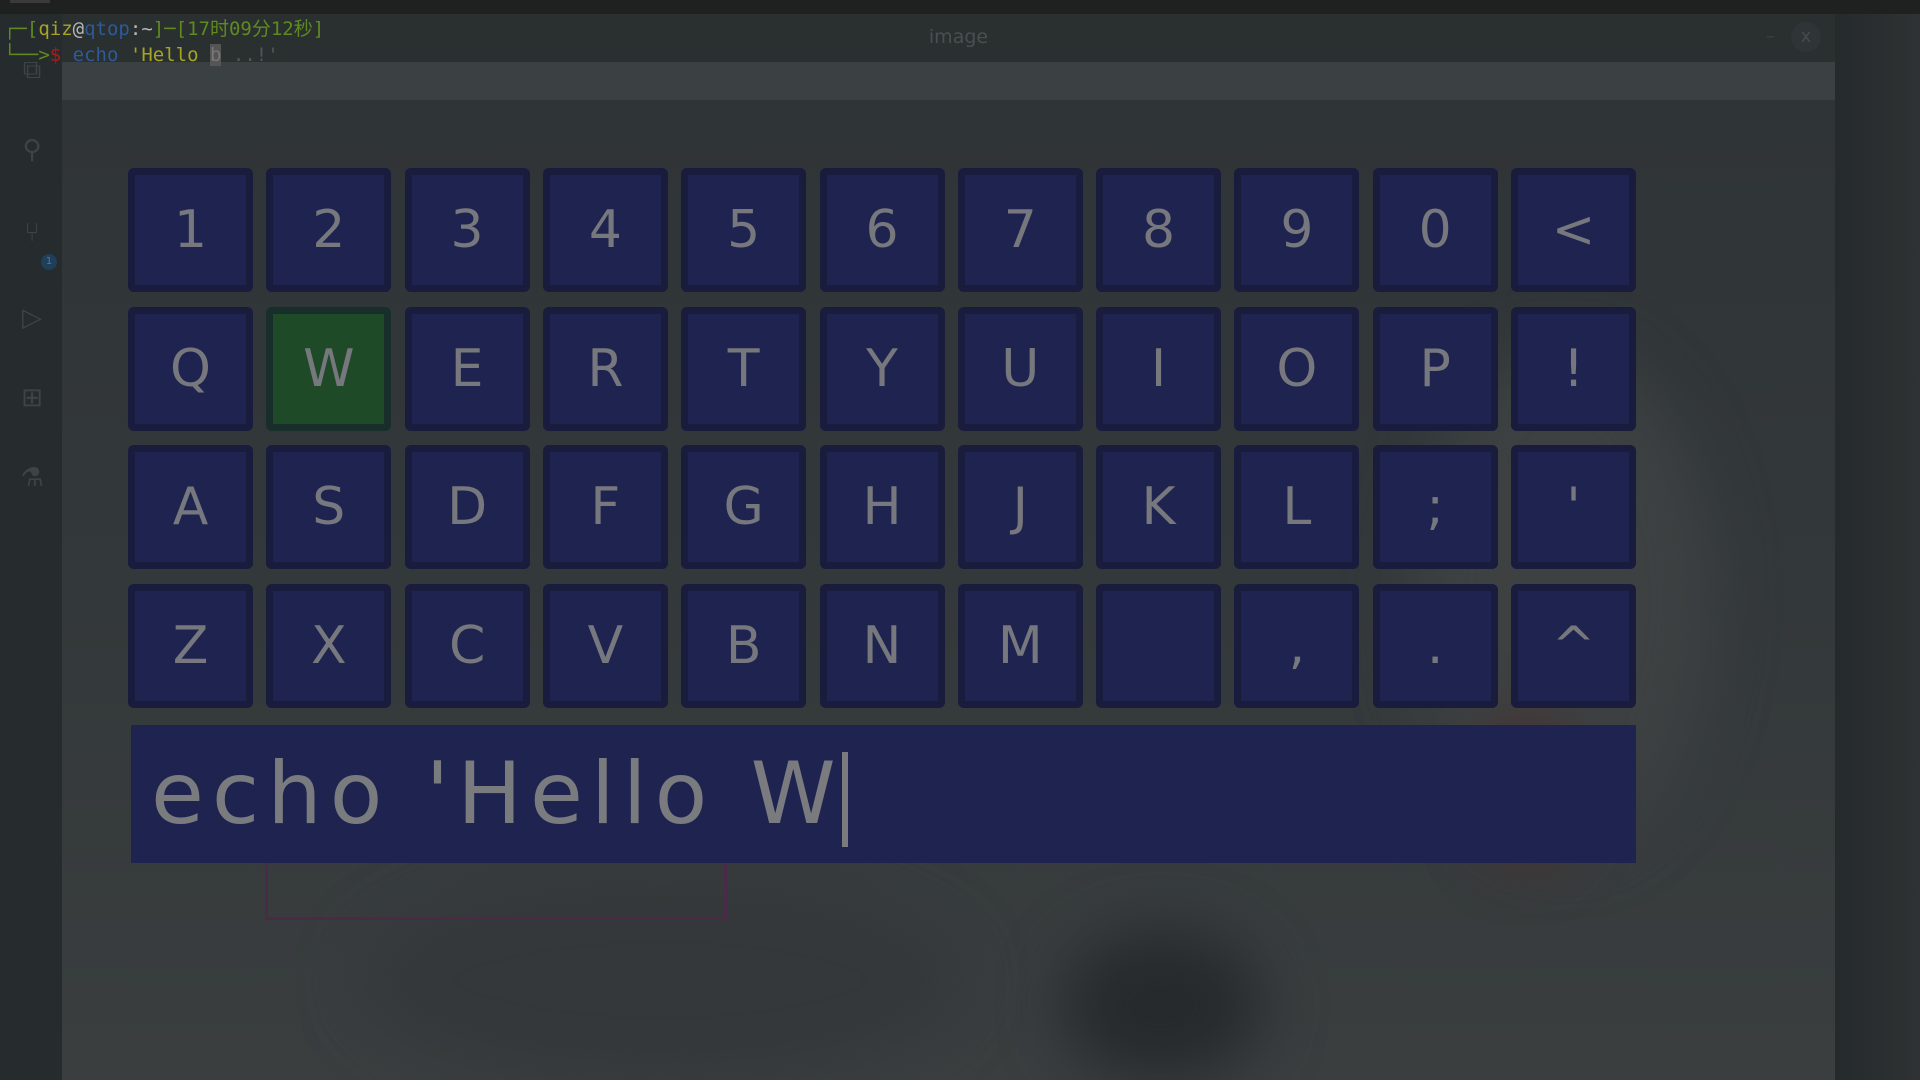 The height and width of the screenshot is (1080, 1920). I want to click on term-command: echo, so click(95, 55).